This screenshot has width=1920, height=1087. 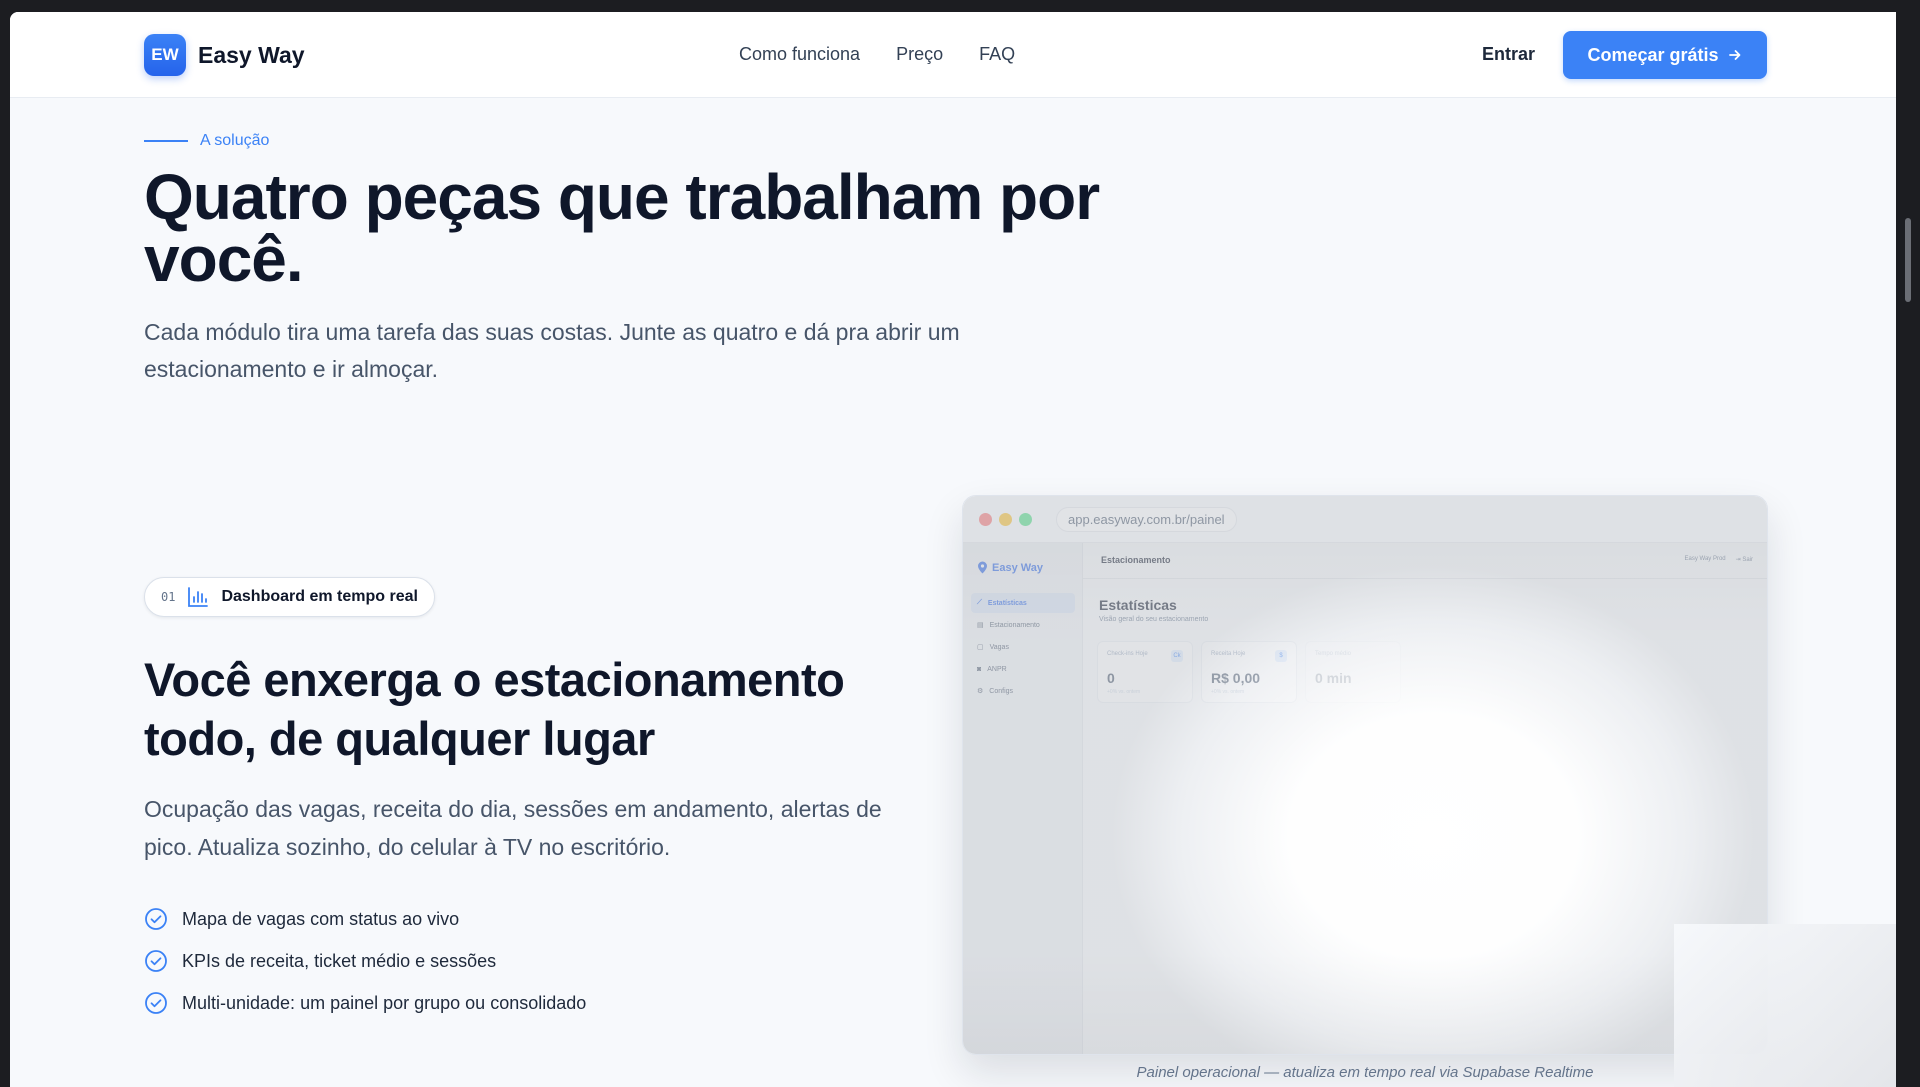 What do you see at coordinates (1136, 560) in the screenshot?
I see `mockup-header-title: Estacionamento` at bounding box center [1136, 560].